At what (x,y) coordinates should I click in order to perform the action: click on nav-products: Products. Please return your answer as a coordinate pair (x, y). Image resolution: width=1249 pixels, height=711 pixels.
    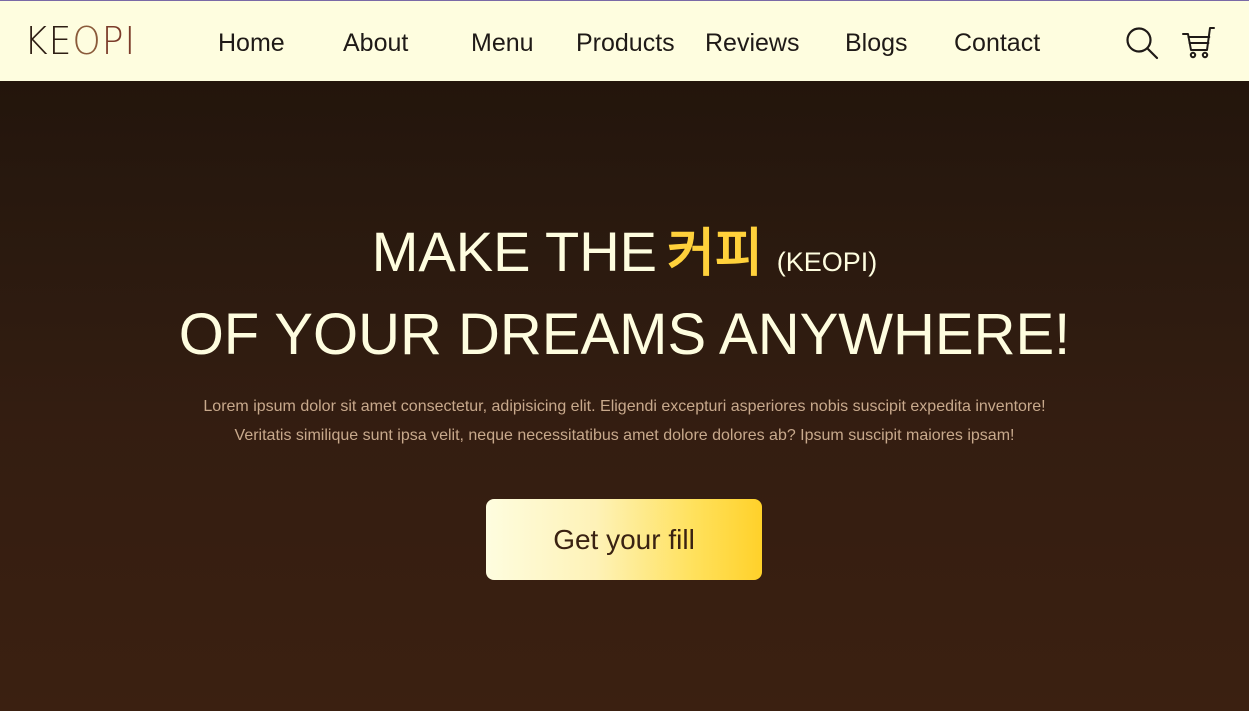
    Looking at the image, I should click on (625, 43).